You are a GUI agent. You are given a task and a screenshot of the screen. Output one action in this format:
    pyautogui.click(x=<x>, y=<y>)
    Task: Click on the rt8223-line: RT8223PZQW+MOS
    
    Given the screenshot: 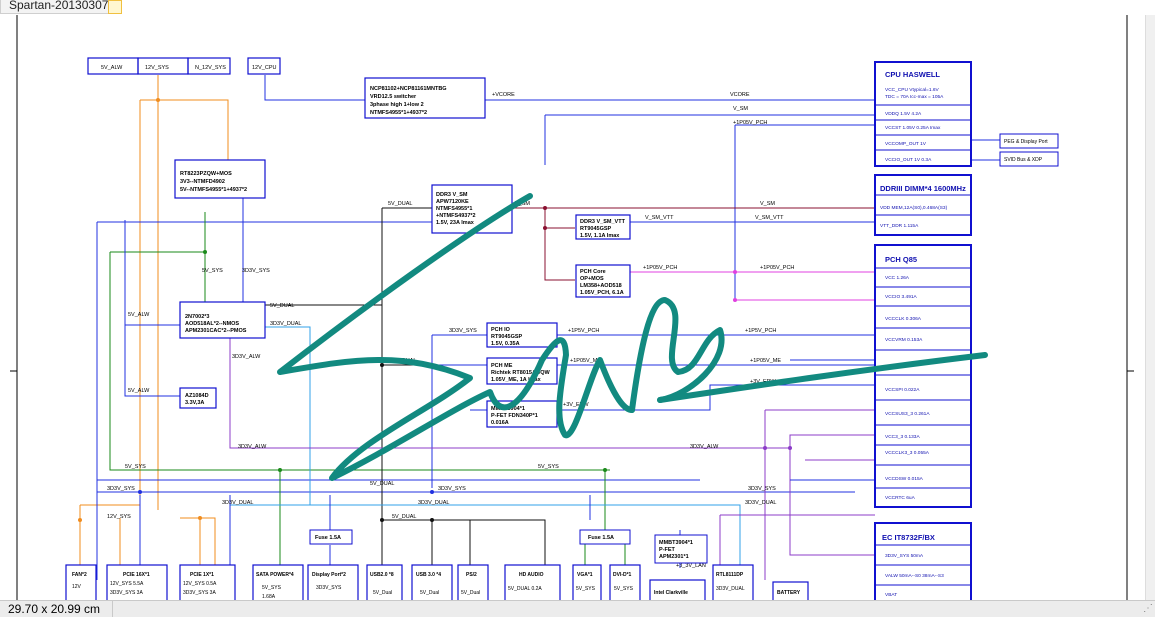 What is the action you would take?
    pyautogui.click(x=206, y=174)
    